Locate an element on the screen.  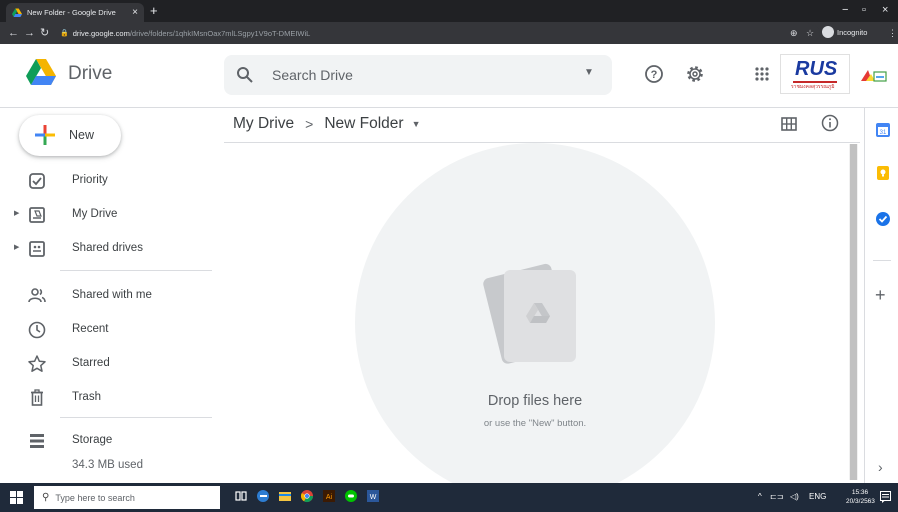
product-name: Drive is located at coordinates (90, 74).